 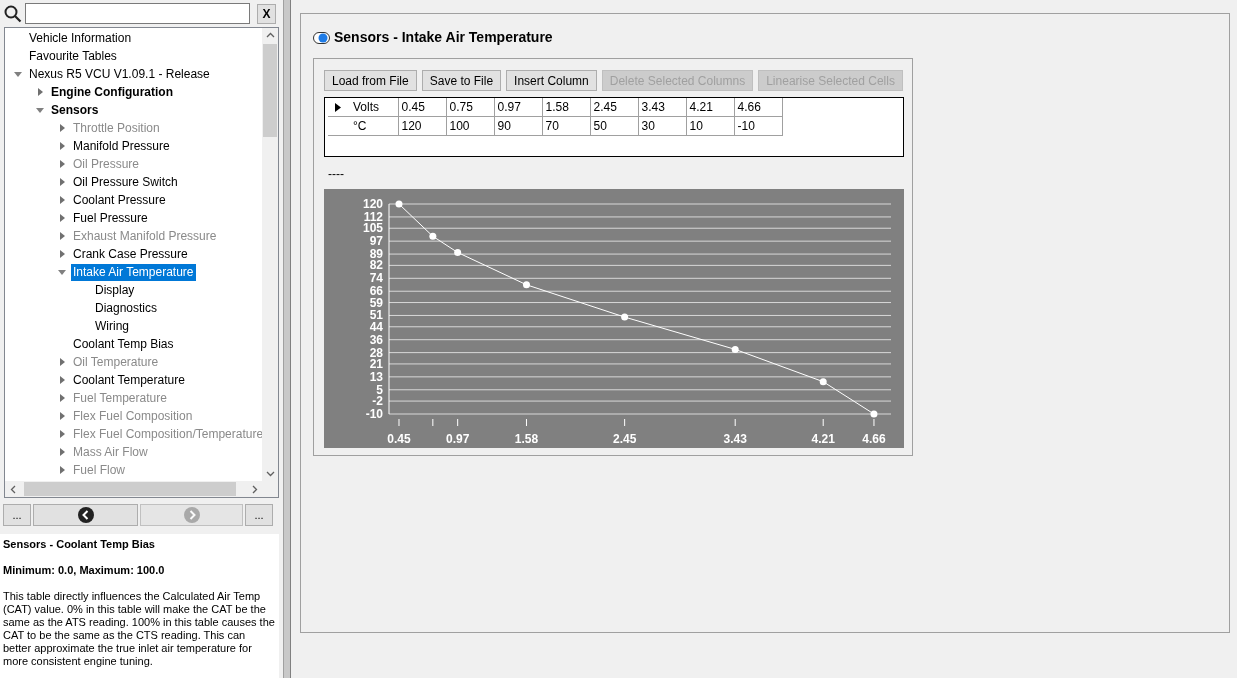 What do you see at coordinates (422, 126) in the screenshot?
I see `table-cell: 120` at bounding box center [422, 126].